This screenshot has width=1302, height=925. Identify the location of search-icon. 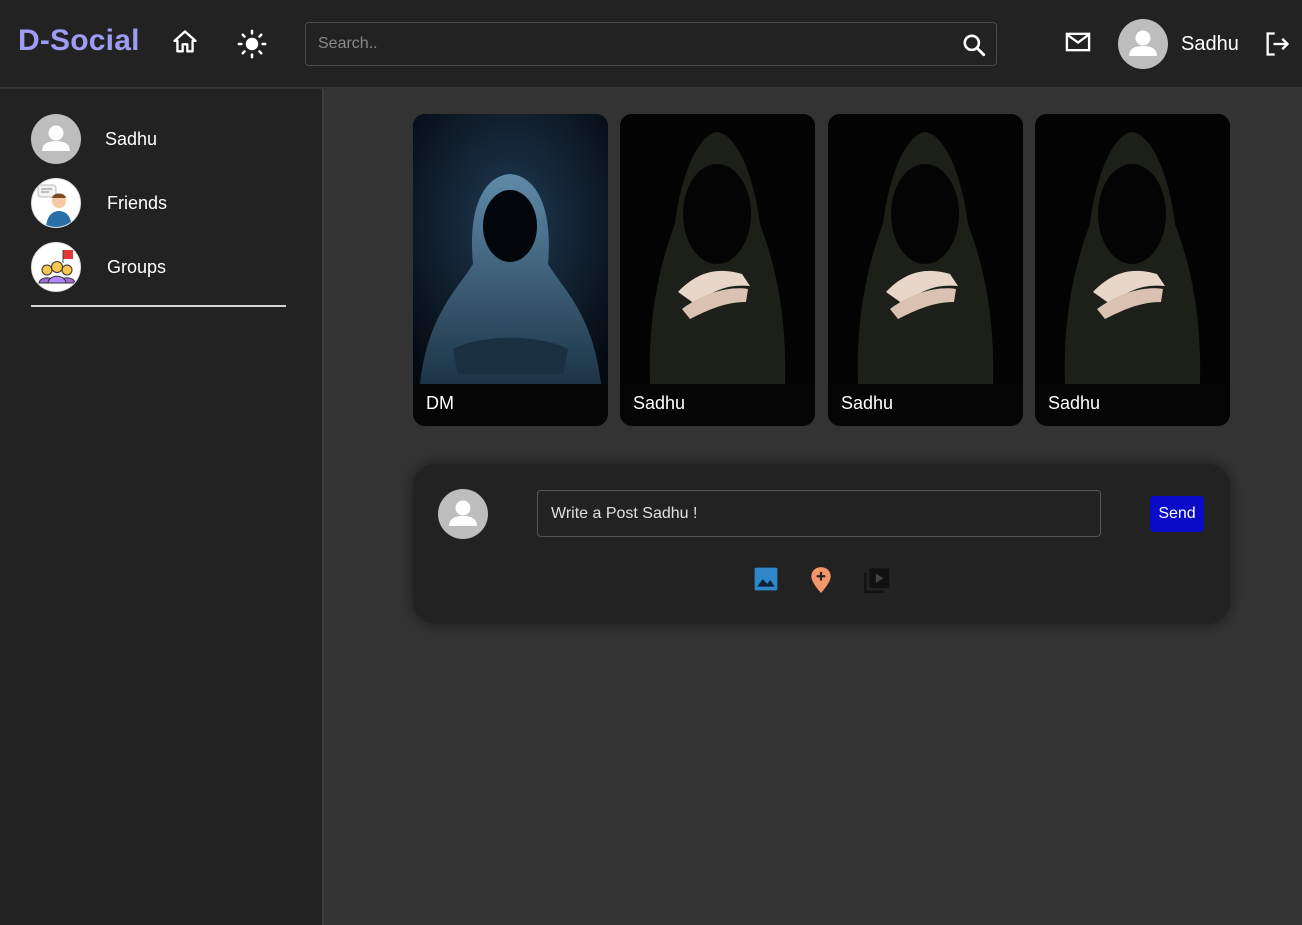
(974, 45).